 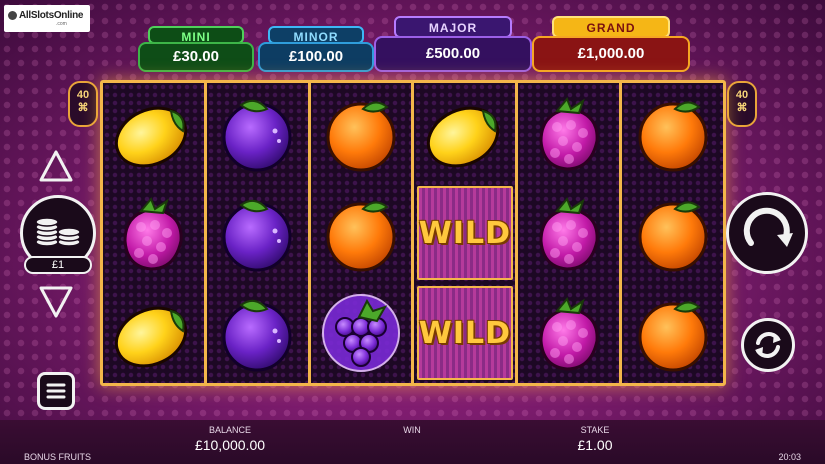 I want to click on stake-value: £1.00, so click(x=595, y=445).